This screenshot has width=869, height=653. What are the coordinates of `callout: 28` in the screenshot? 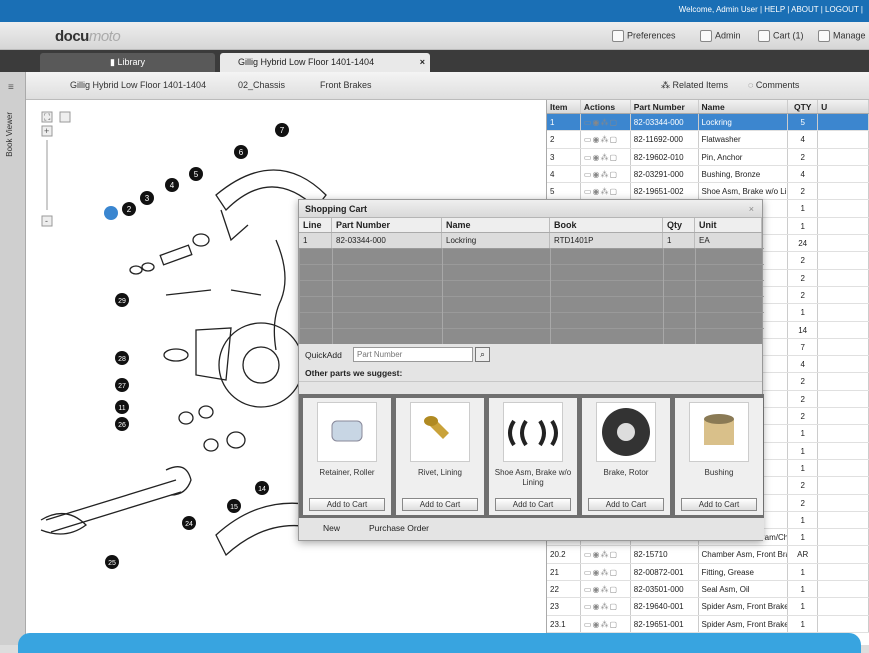 It's located at (122, 359).